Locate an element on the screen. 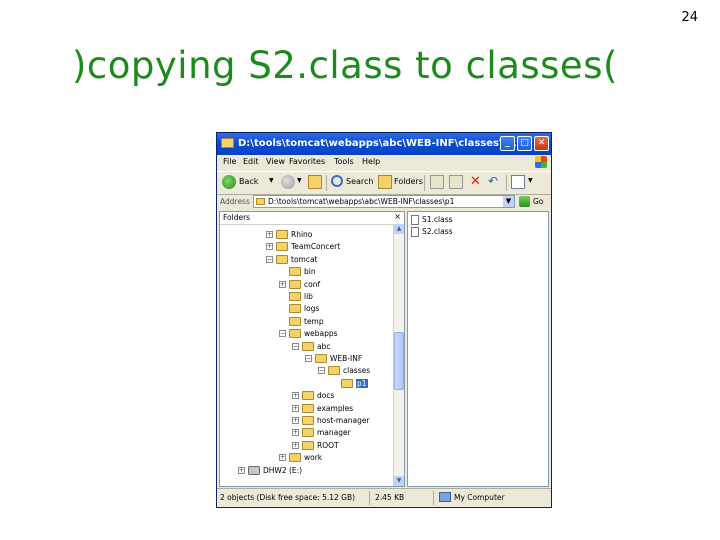  folders-icon is located at coordinates (385, 182).